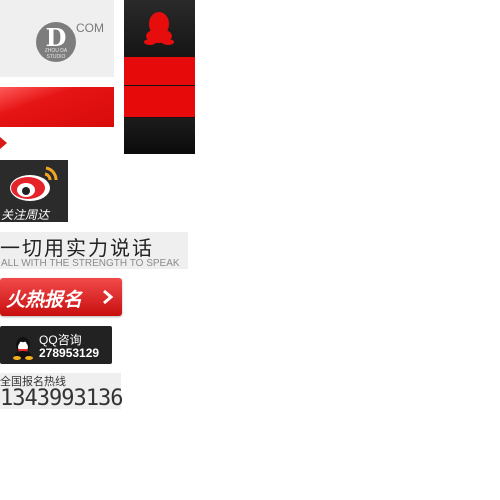  Describe the element at coordinates (34, 183) in the screenshot. I see `weibo-icon` at that location.